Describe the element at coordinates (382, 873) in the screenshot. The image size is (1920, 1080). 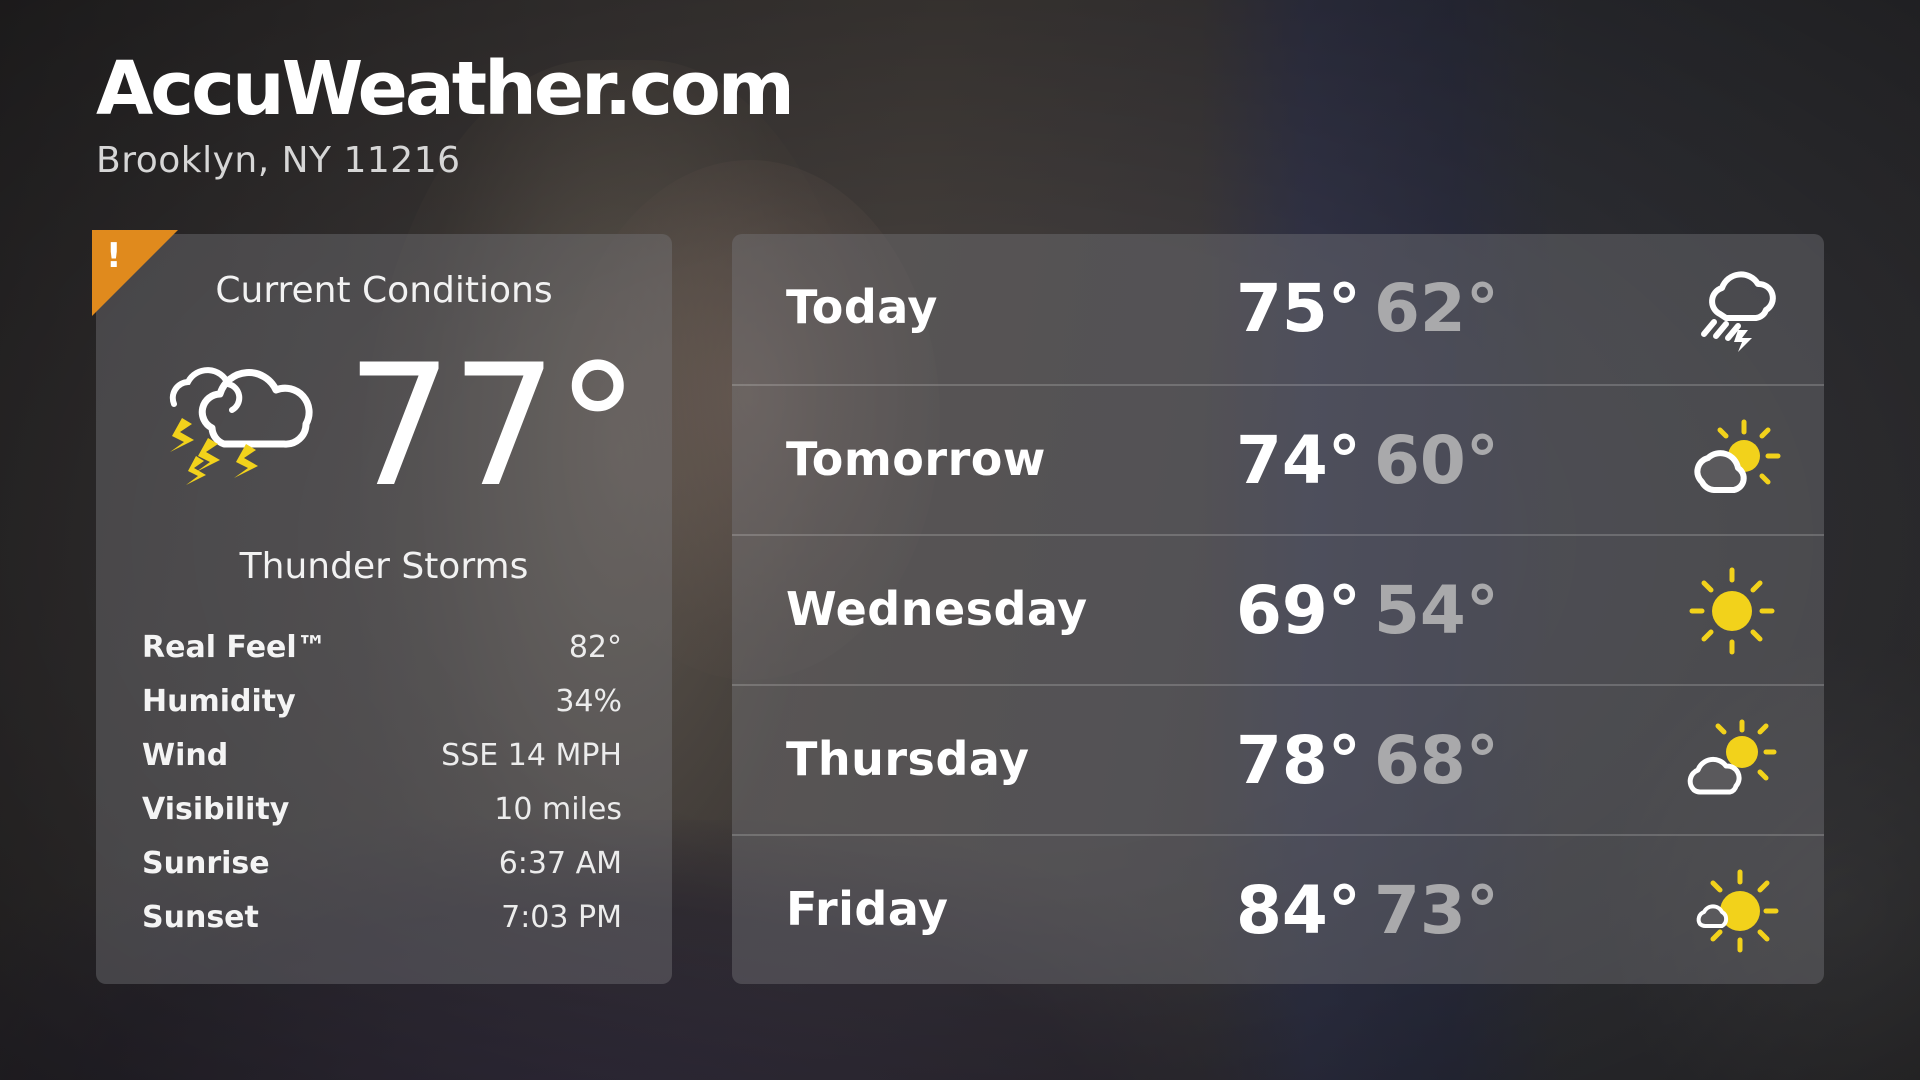
I see `detail-row-sunrise: Sunrise 6:37 AM` at that location.